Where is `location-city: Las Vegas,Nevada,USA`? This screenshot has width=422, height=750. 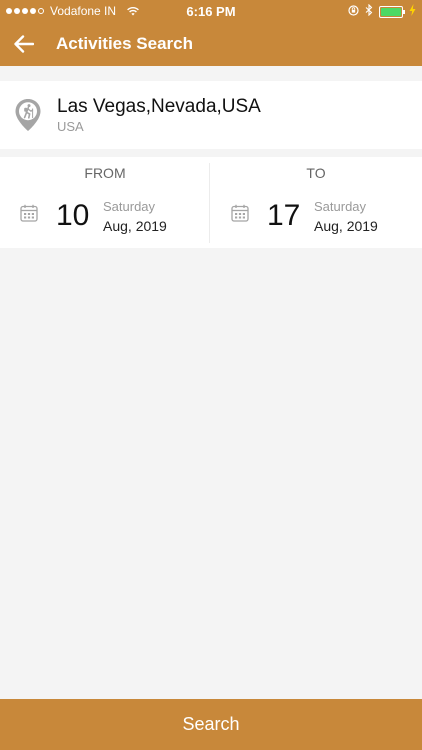
location-city: Las Vegas,Nevada,USA is located at coordinates (159, 106).